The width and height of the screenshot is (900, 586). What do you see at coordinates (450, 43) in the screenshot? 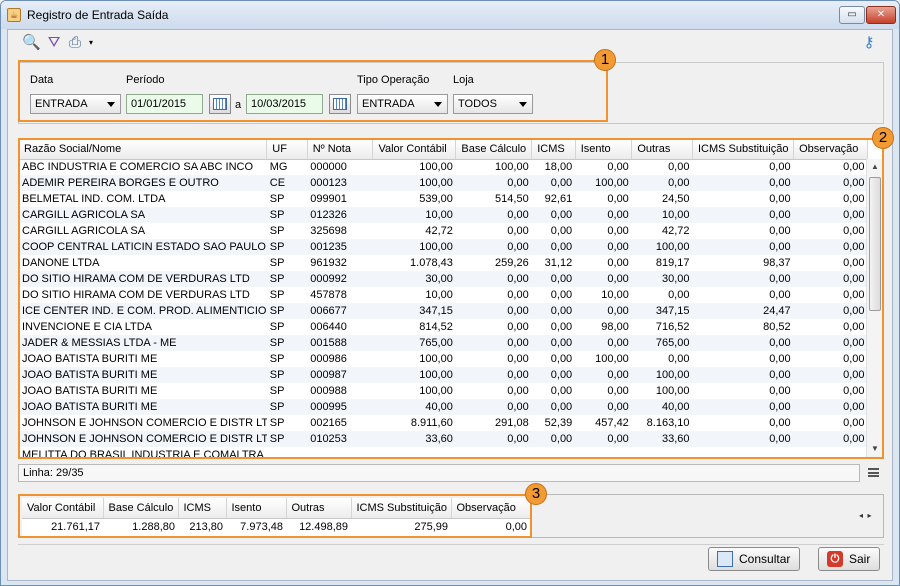
I see `toolbar: 🔍 ⛛ ⎙ ▾ ⚷` at bounding box center [450, 43].